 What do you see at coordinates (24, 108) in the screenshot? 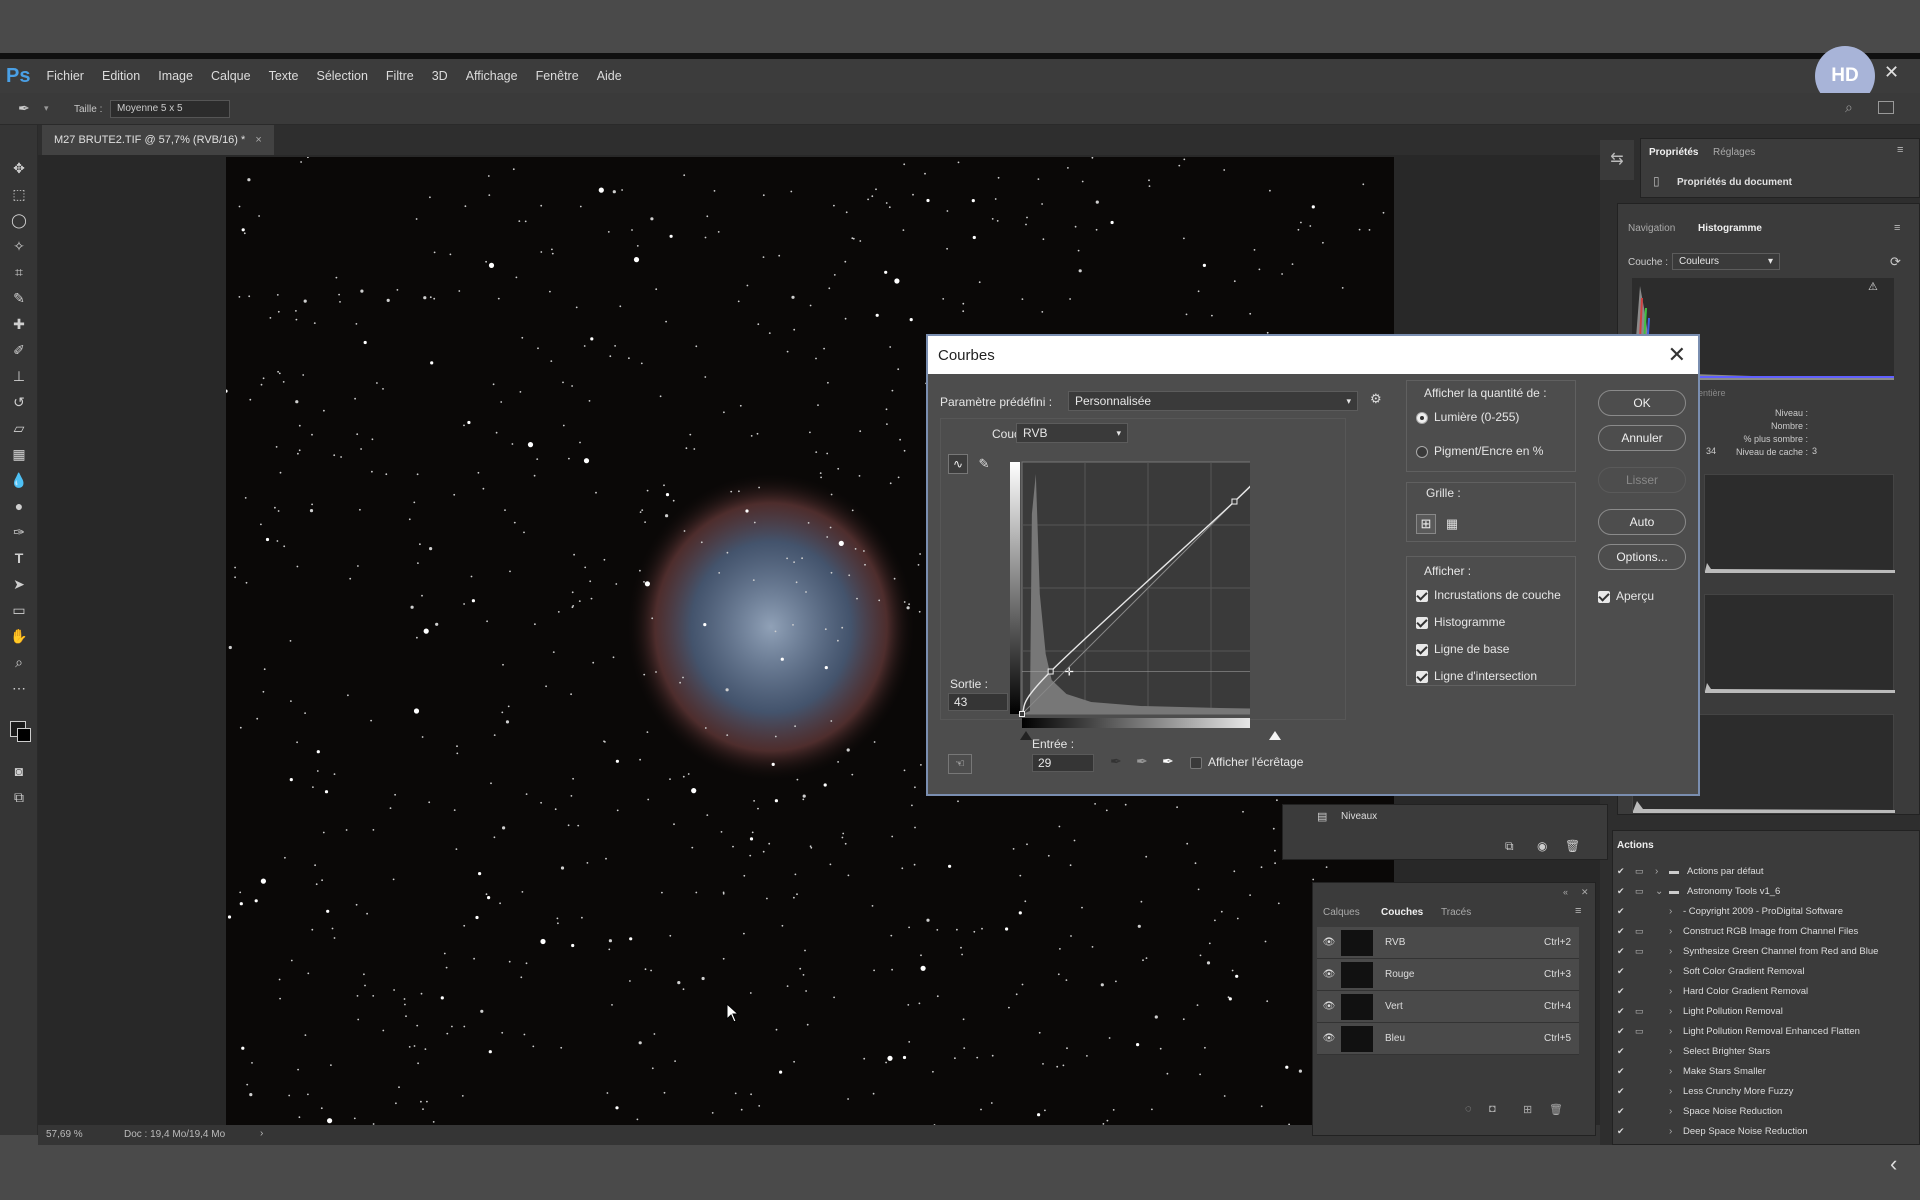
I see `eyedropper-tool-icon: ✒` at bounding box center [24, 108].